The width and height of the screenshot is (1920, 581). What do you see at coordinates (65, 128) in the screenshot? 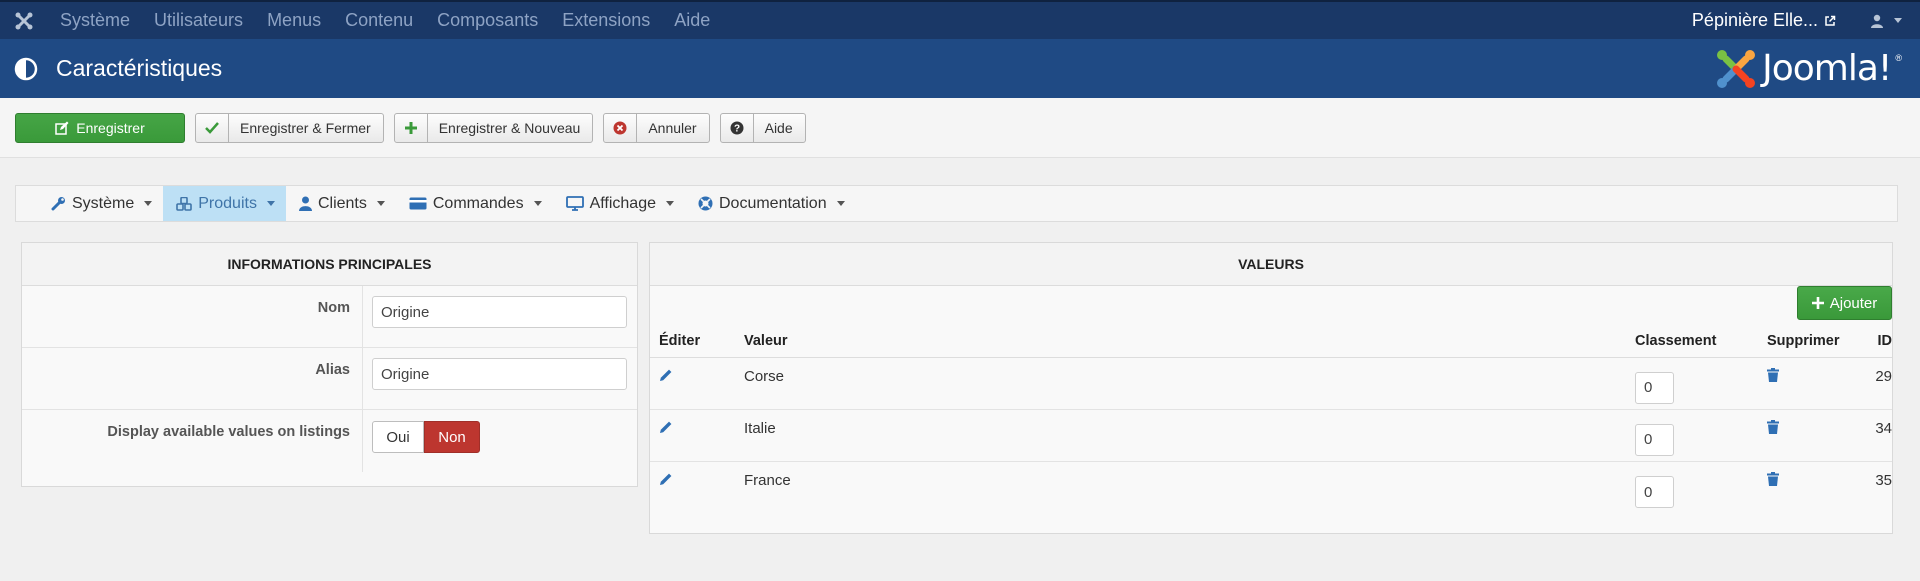
I see `edit-icon` at bounding box center [65, 128].